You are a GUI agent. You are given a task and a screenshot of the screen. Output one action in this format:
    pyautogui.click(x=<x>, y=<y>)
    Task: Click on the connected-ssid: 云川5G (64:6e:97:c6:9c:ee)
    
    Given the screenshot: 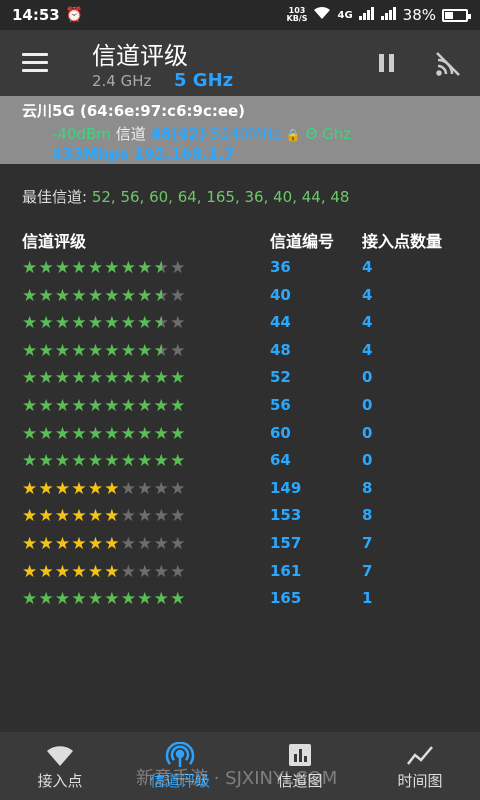 What is the action you would take?
    pyautogui.click(x=134, y=111)
    